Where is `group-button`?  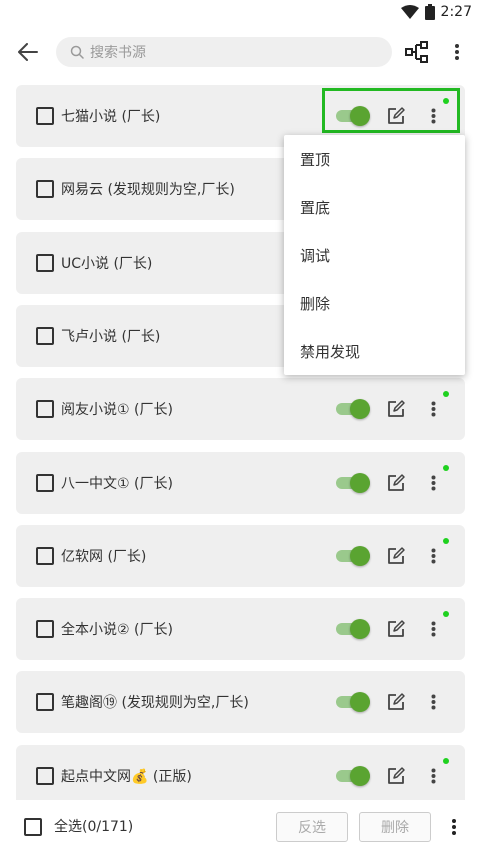
group-button is located at coordinates (417, 52).